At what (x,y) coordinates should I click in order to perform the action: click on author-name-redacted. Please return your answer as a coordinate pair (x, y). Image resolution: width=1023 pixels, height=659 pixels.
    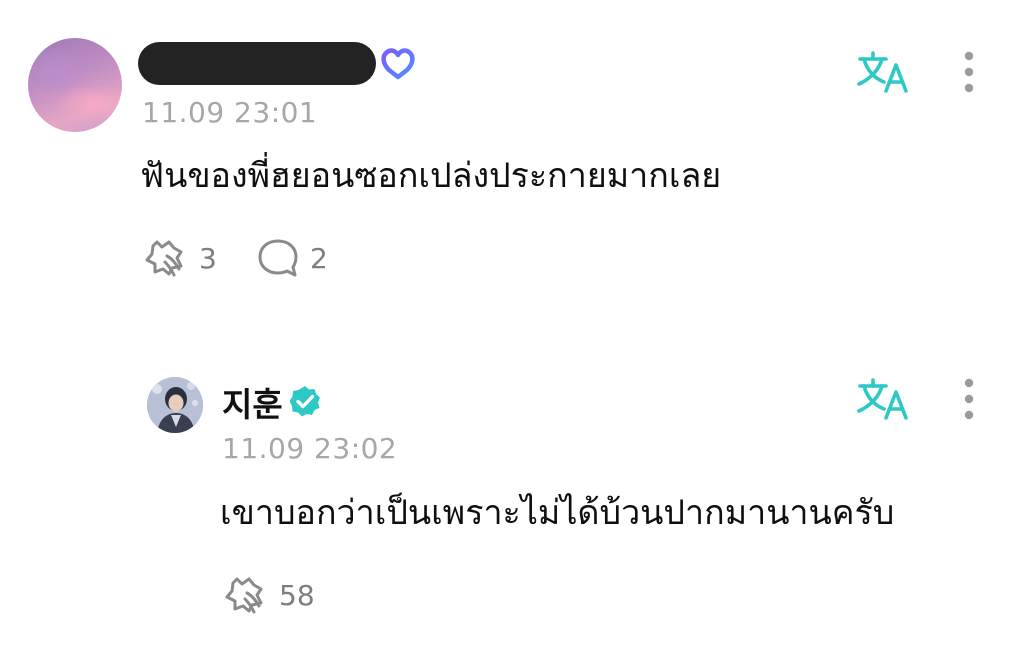
    Looking at the image, I should click on (257, 63).